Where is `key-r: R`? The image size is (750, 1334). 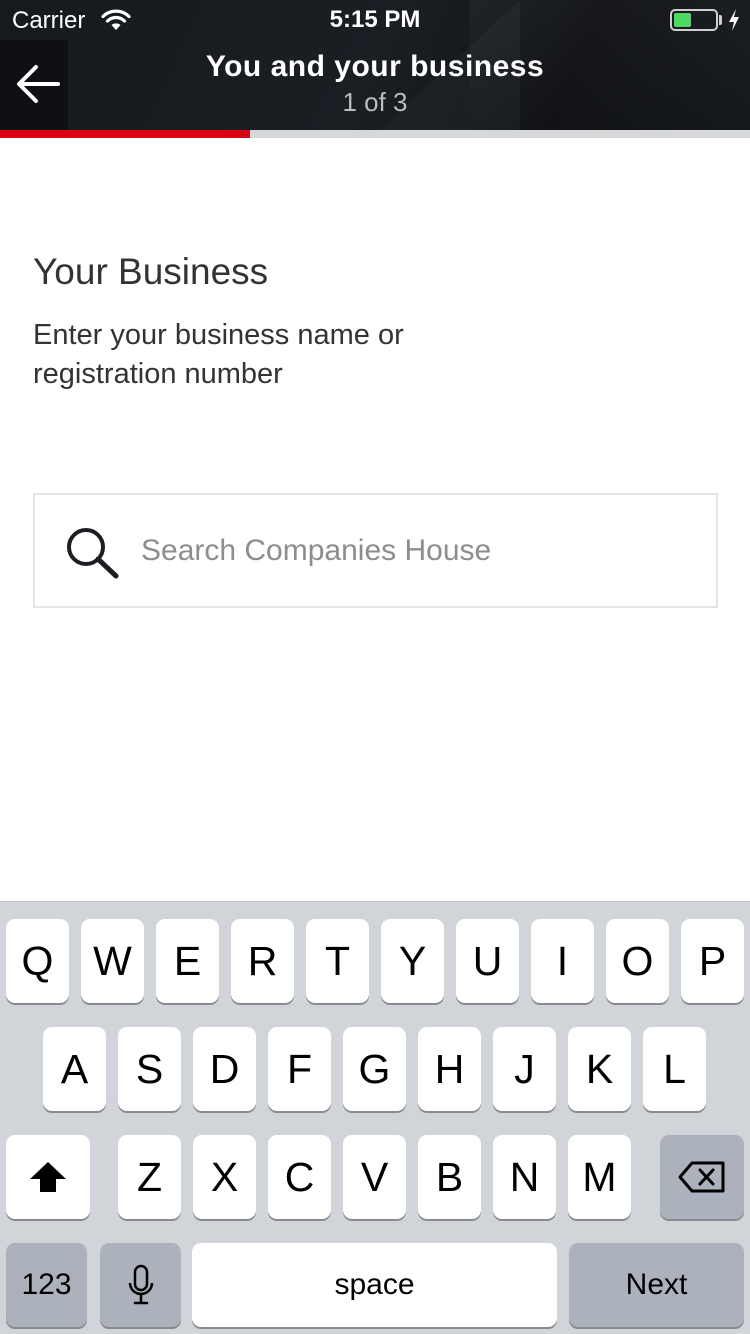
key-r: R is located at coordinates (262, 961).